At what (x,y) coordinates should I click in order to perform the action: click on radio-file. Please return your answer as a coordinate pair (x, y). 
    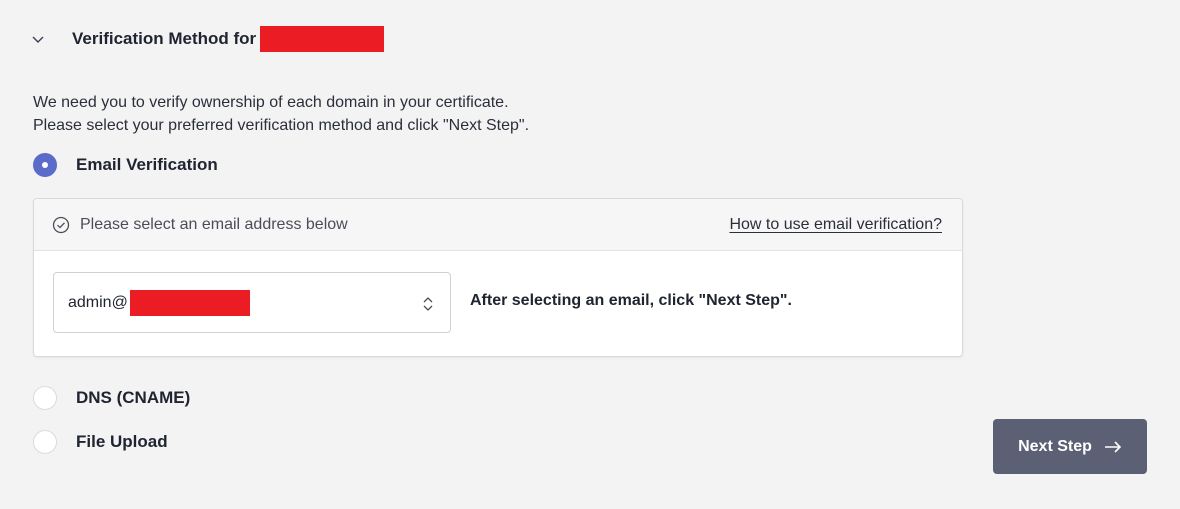
    Looking at the image, I should click on (45, 442).